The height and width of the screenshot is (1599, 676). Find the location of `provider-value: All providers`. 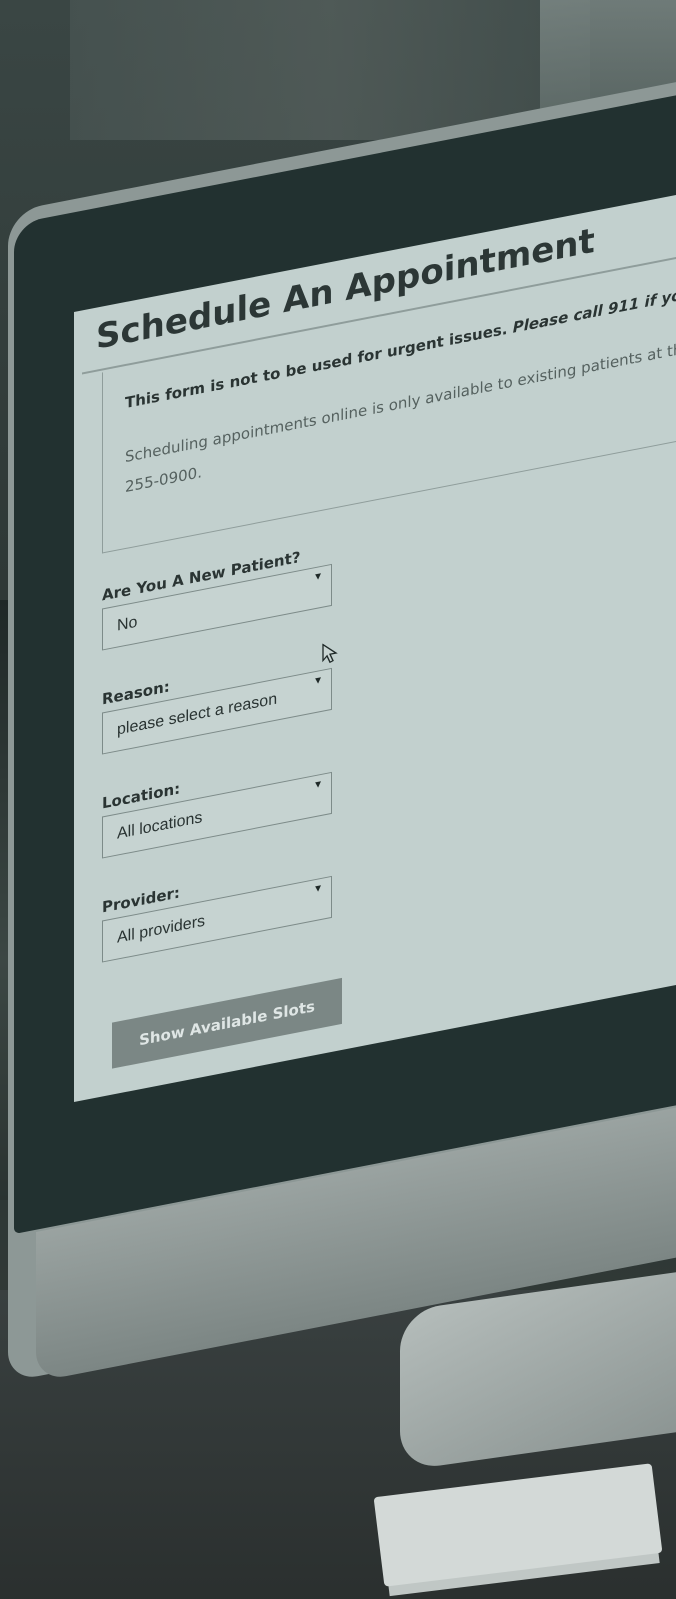

provider-value: All providers is located at coordinates (161, 929).